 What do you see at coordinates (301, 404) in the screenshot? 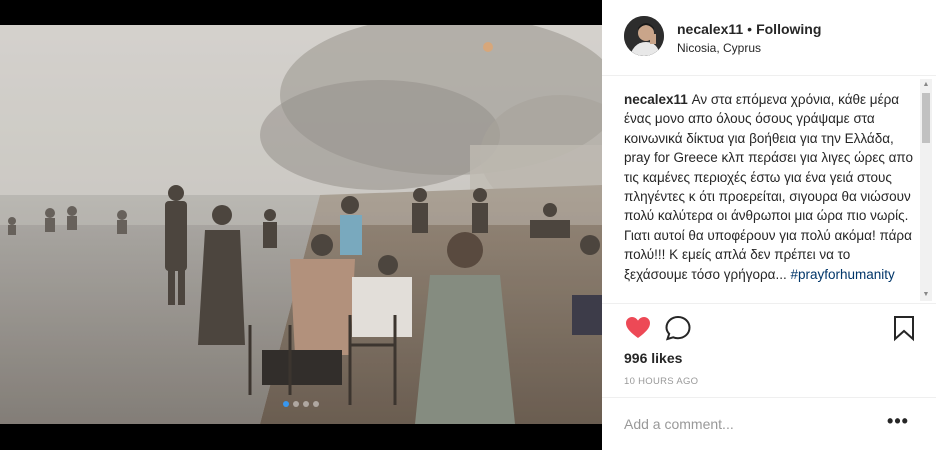
I see `carousel-indicator` at bounding box center [301, 404].